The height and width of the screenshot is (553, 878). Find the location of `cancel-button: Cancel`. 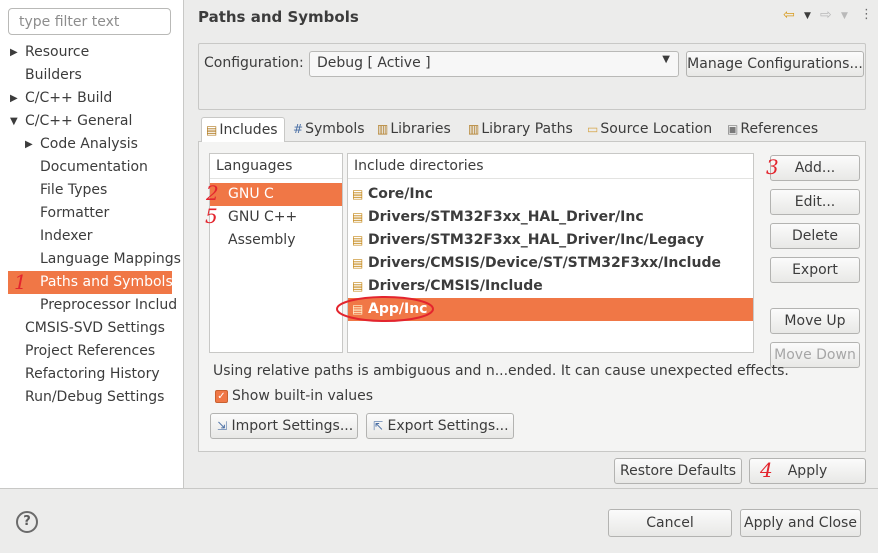

cancel-button: Cancel is located at coordinates (670, 523).